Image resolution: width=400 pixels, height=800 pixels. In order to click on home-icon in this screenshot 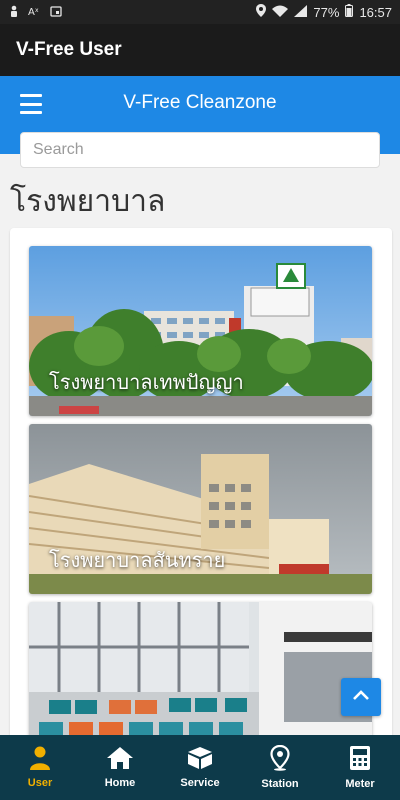, I will do `click(120, 761)`.